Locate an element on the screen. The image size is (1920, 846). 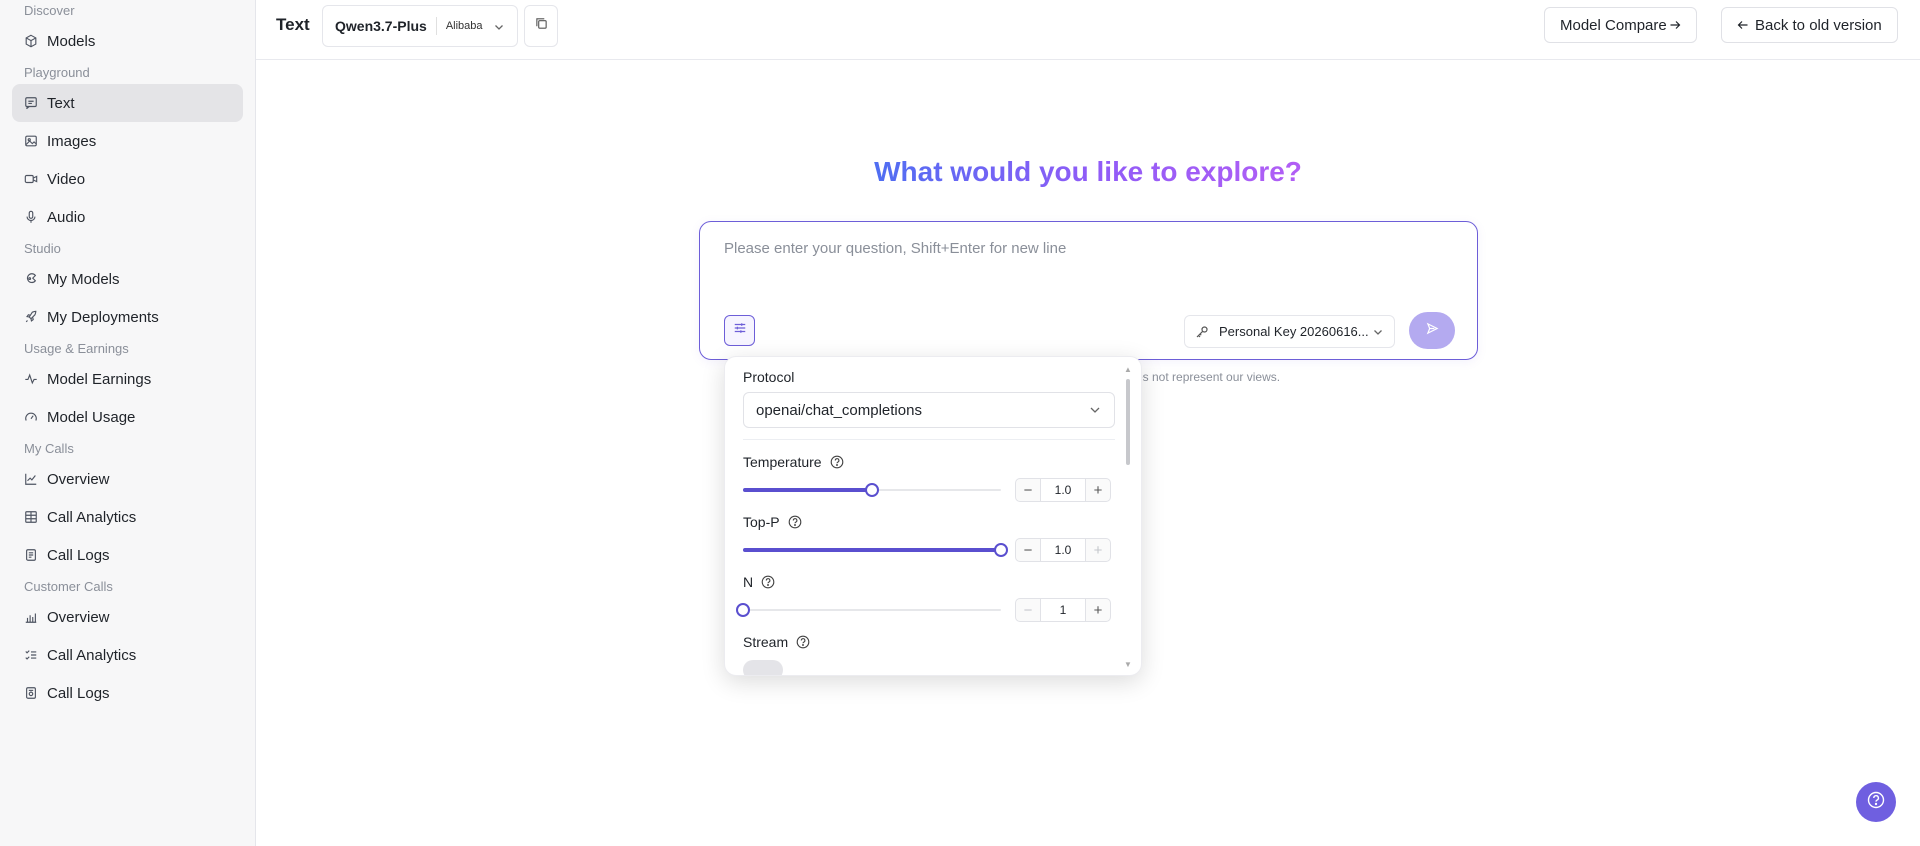
back-to-old-version-button: Back to old version is located at coordinates (1809, 25).